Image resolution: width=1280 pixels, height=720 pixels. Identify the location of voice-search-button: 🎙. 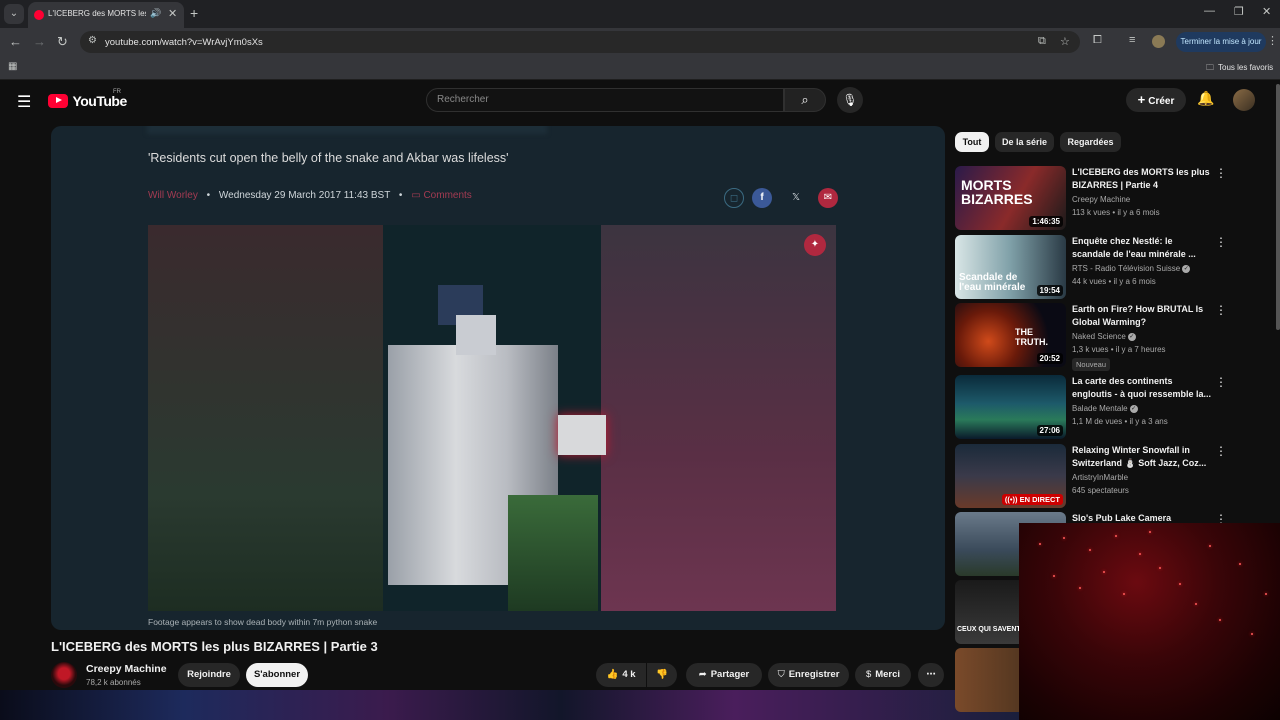
(850, 100).